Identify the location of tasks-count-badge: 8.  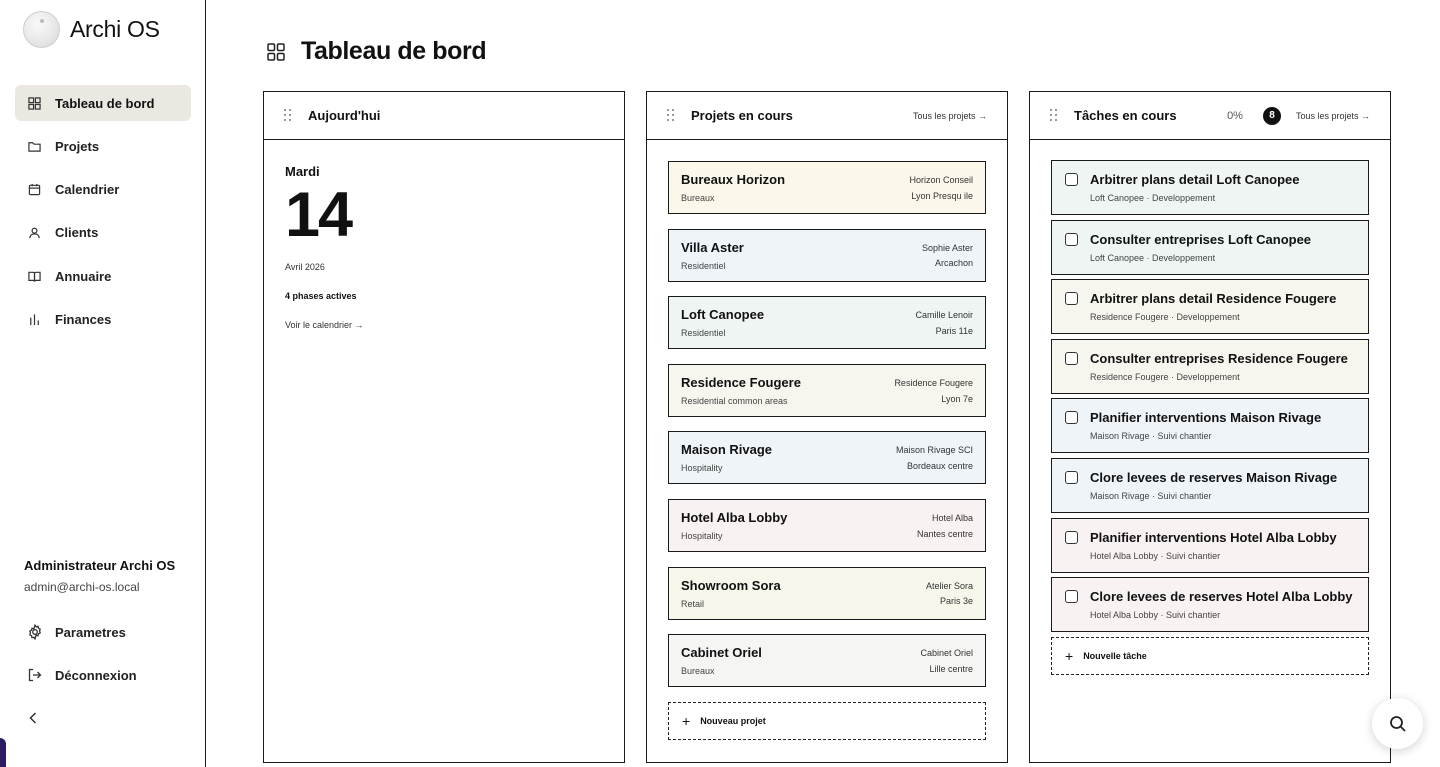
(1271, 115).